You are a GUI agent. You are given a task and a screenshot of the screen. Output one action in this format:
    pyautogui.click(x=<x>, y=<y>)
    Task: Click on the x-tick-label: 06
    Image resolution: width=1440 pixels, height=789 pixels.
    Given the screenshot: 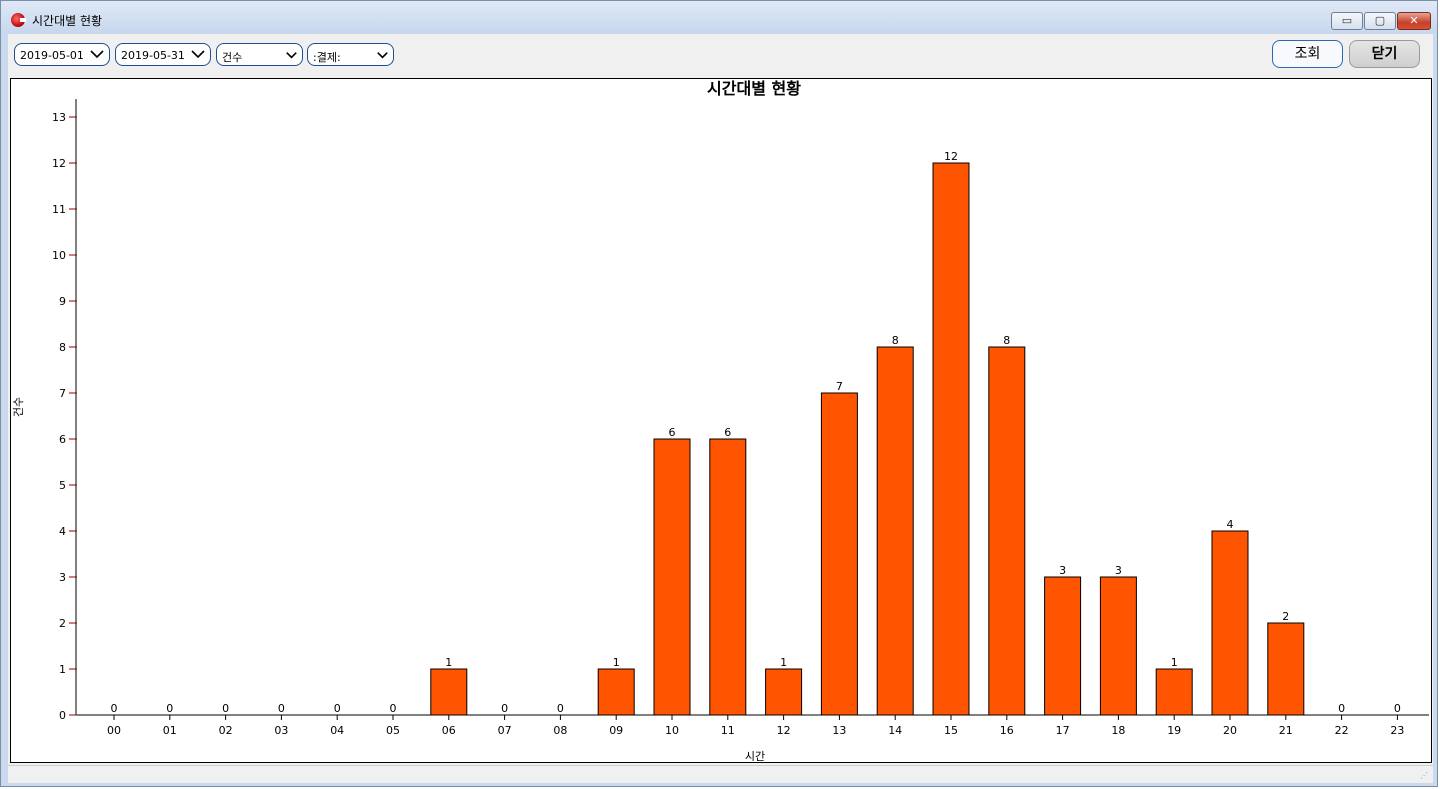 What is the action you would take?
    pyautogui.click(x=449, y=730)
    